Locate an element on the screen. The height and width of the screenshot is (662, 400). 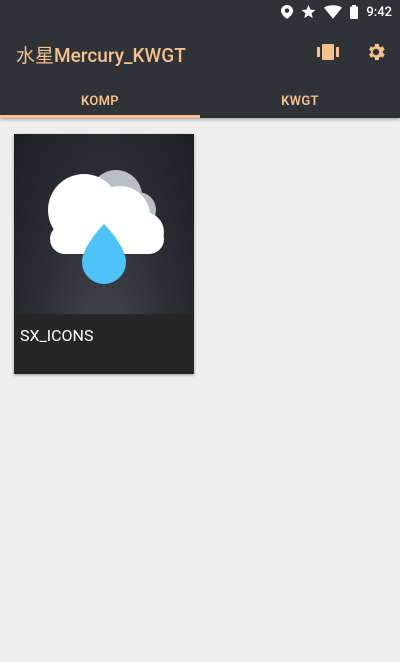
item-thumbnail is located at coordinates (104, 224).